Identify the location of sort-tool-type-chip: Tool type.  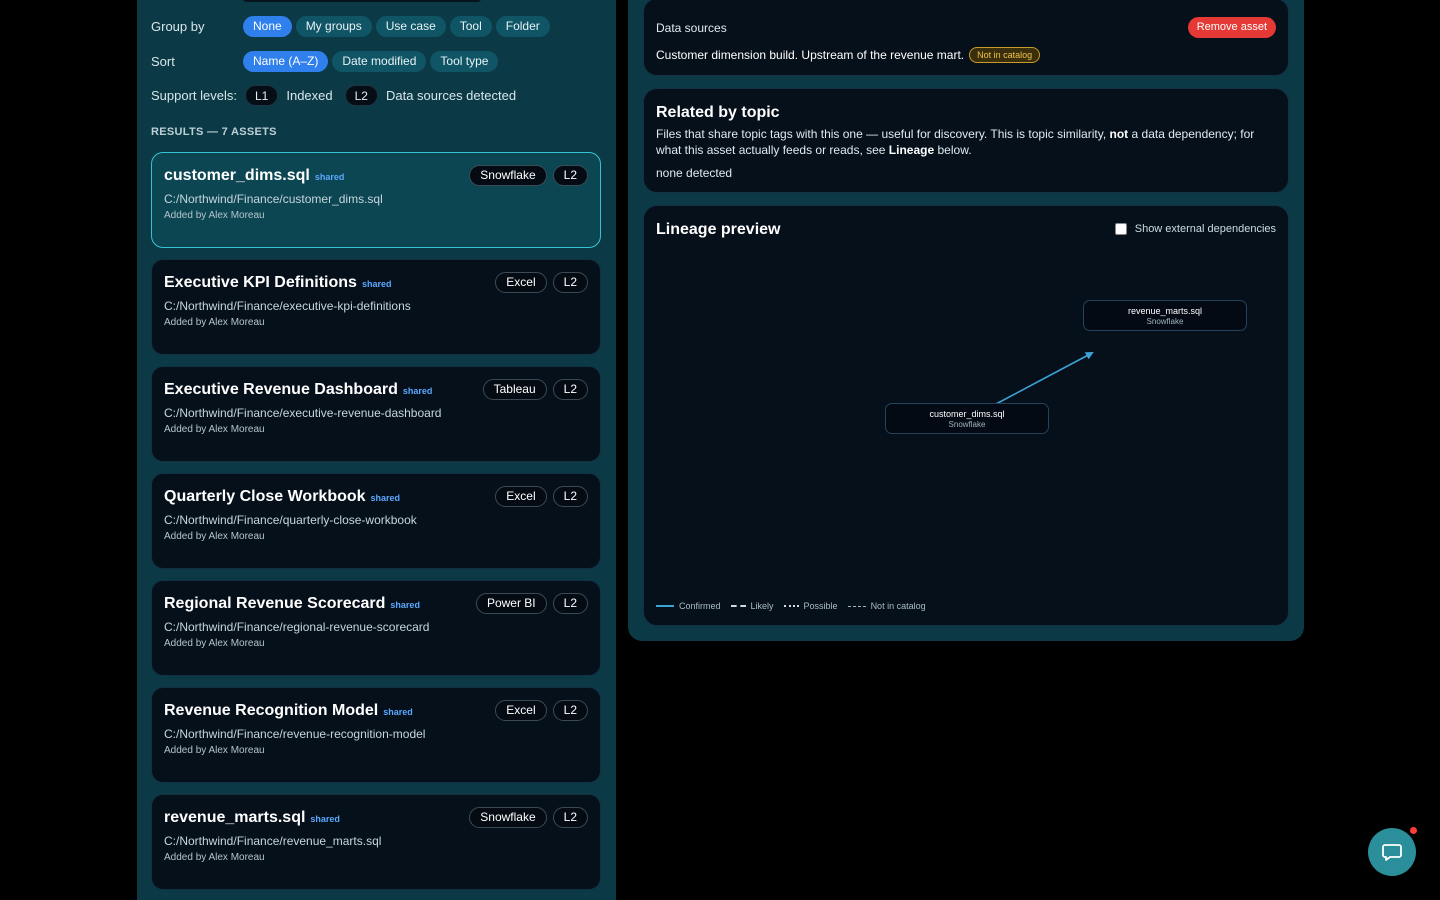
(464, 61).